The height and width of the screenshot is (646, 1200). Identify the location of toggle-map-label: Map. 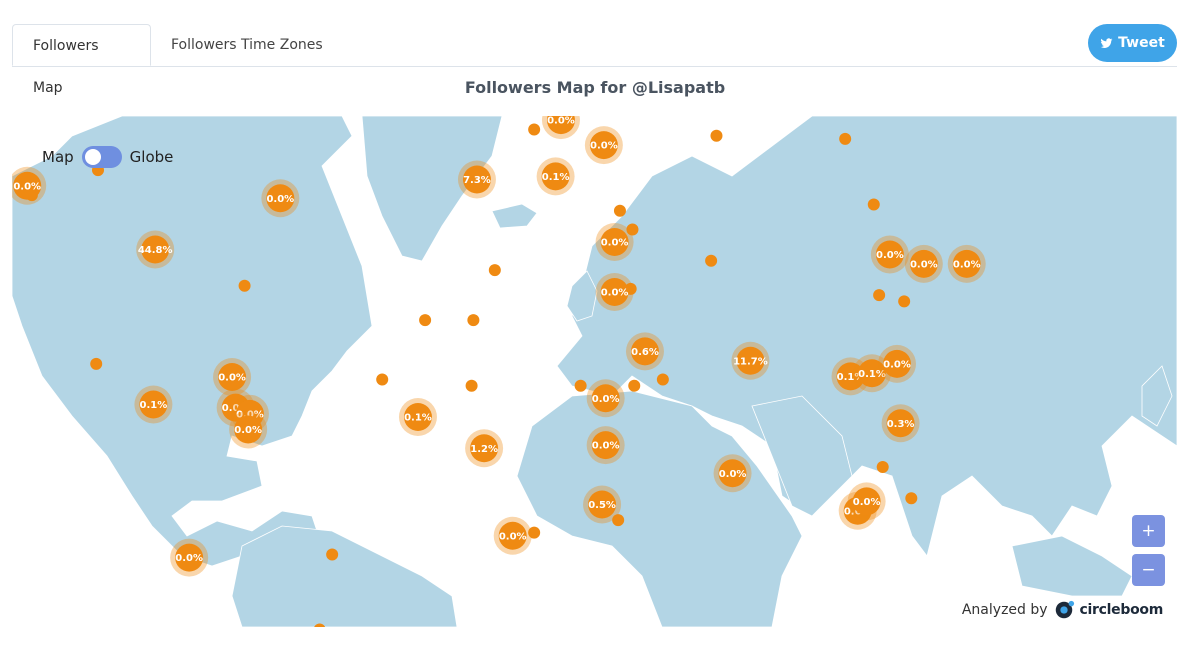
(58, 157).